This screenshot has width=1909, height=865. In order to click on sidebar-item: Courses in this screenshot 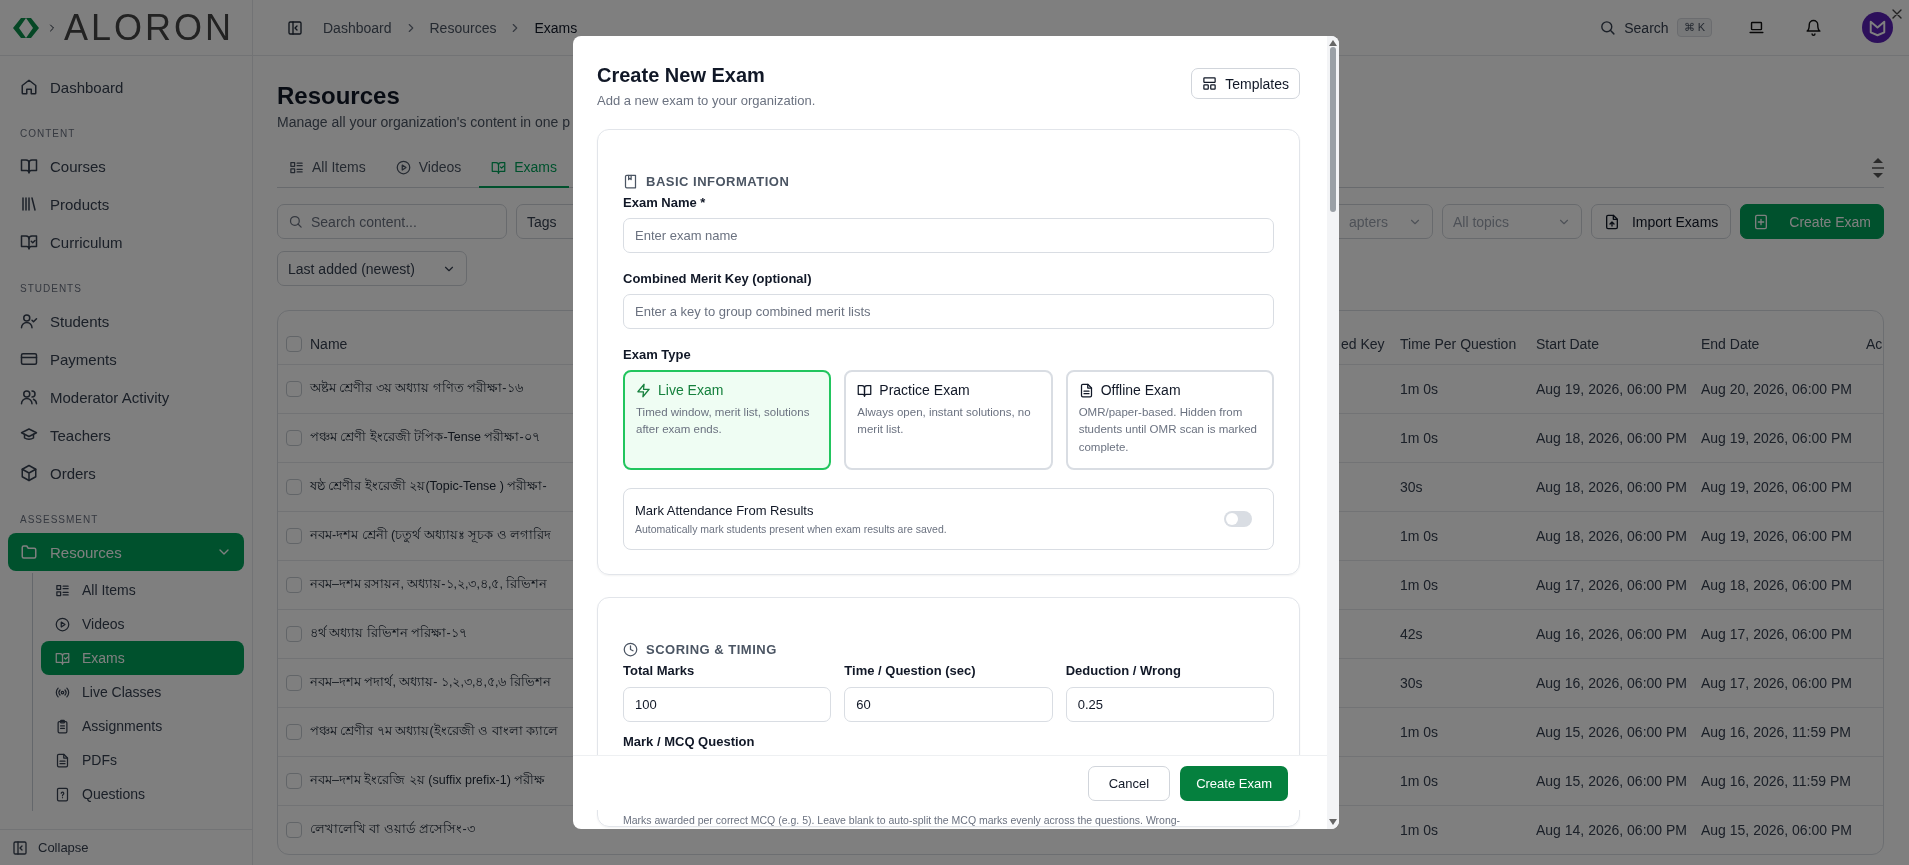, I will do `click(126, 166)`.